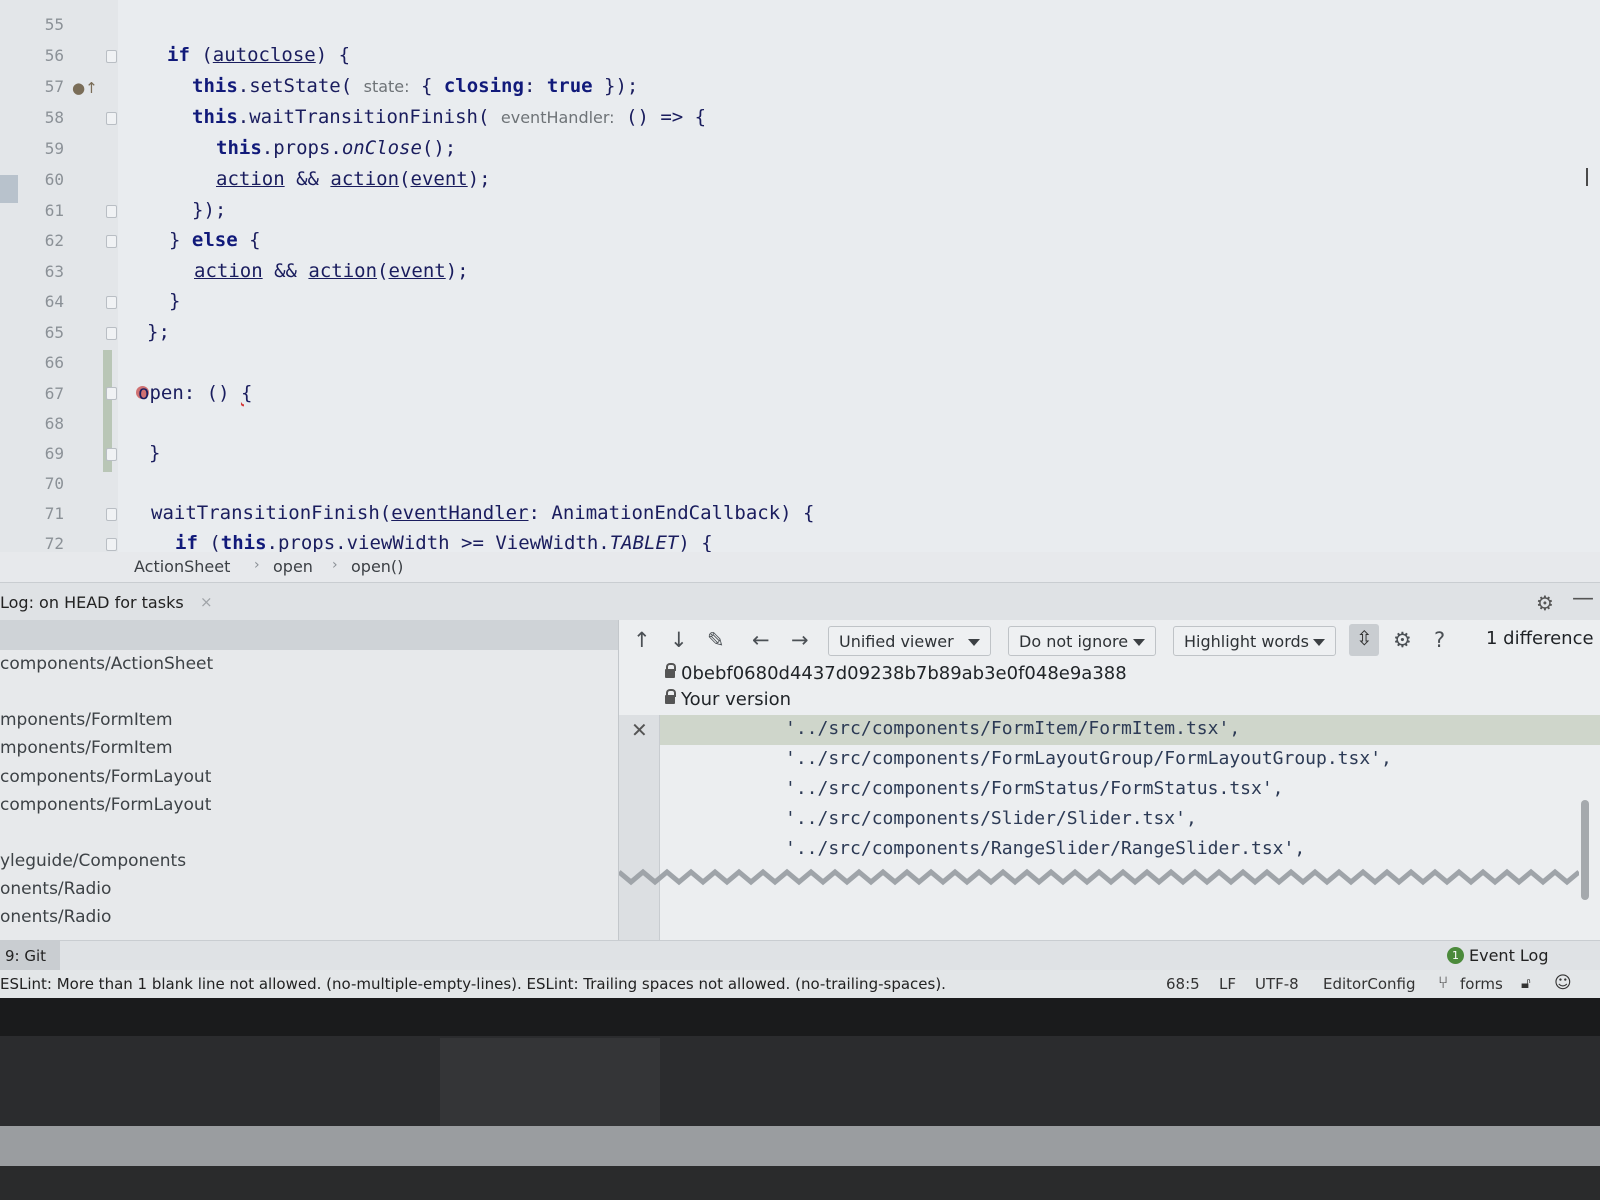 The height and width of the screenshot is (1200, 1600). I want to click on highlight-mode-dropdown: Highlight words, so click(1254, 641).